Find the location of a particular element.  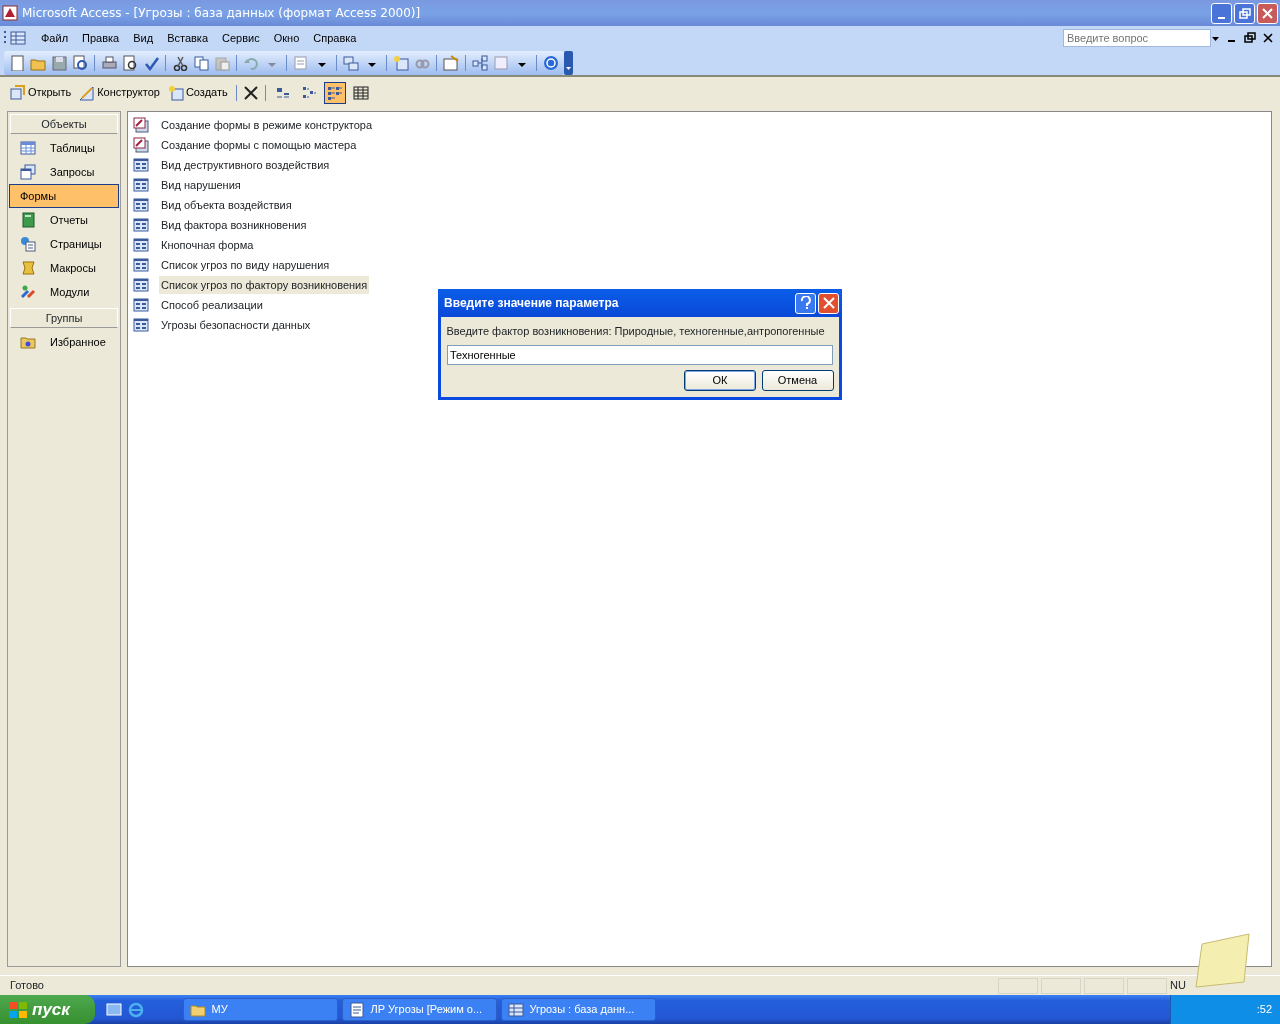

query-icon is located at coordinates (28, 172).